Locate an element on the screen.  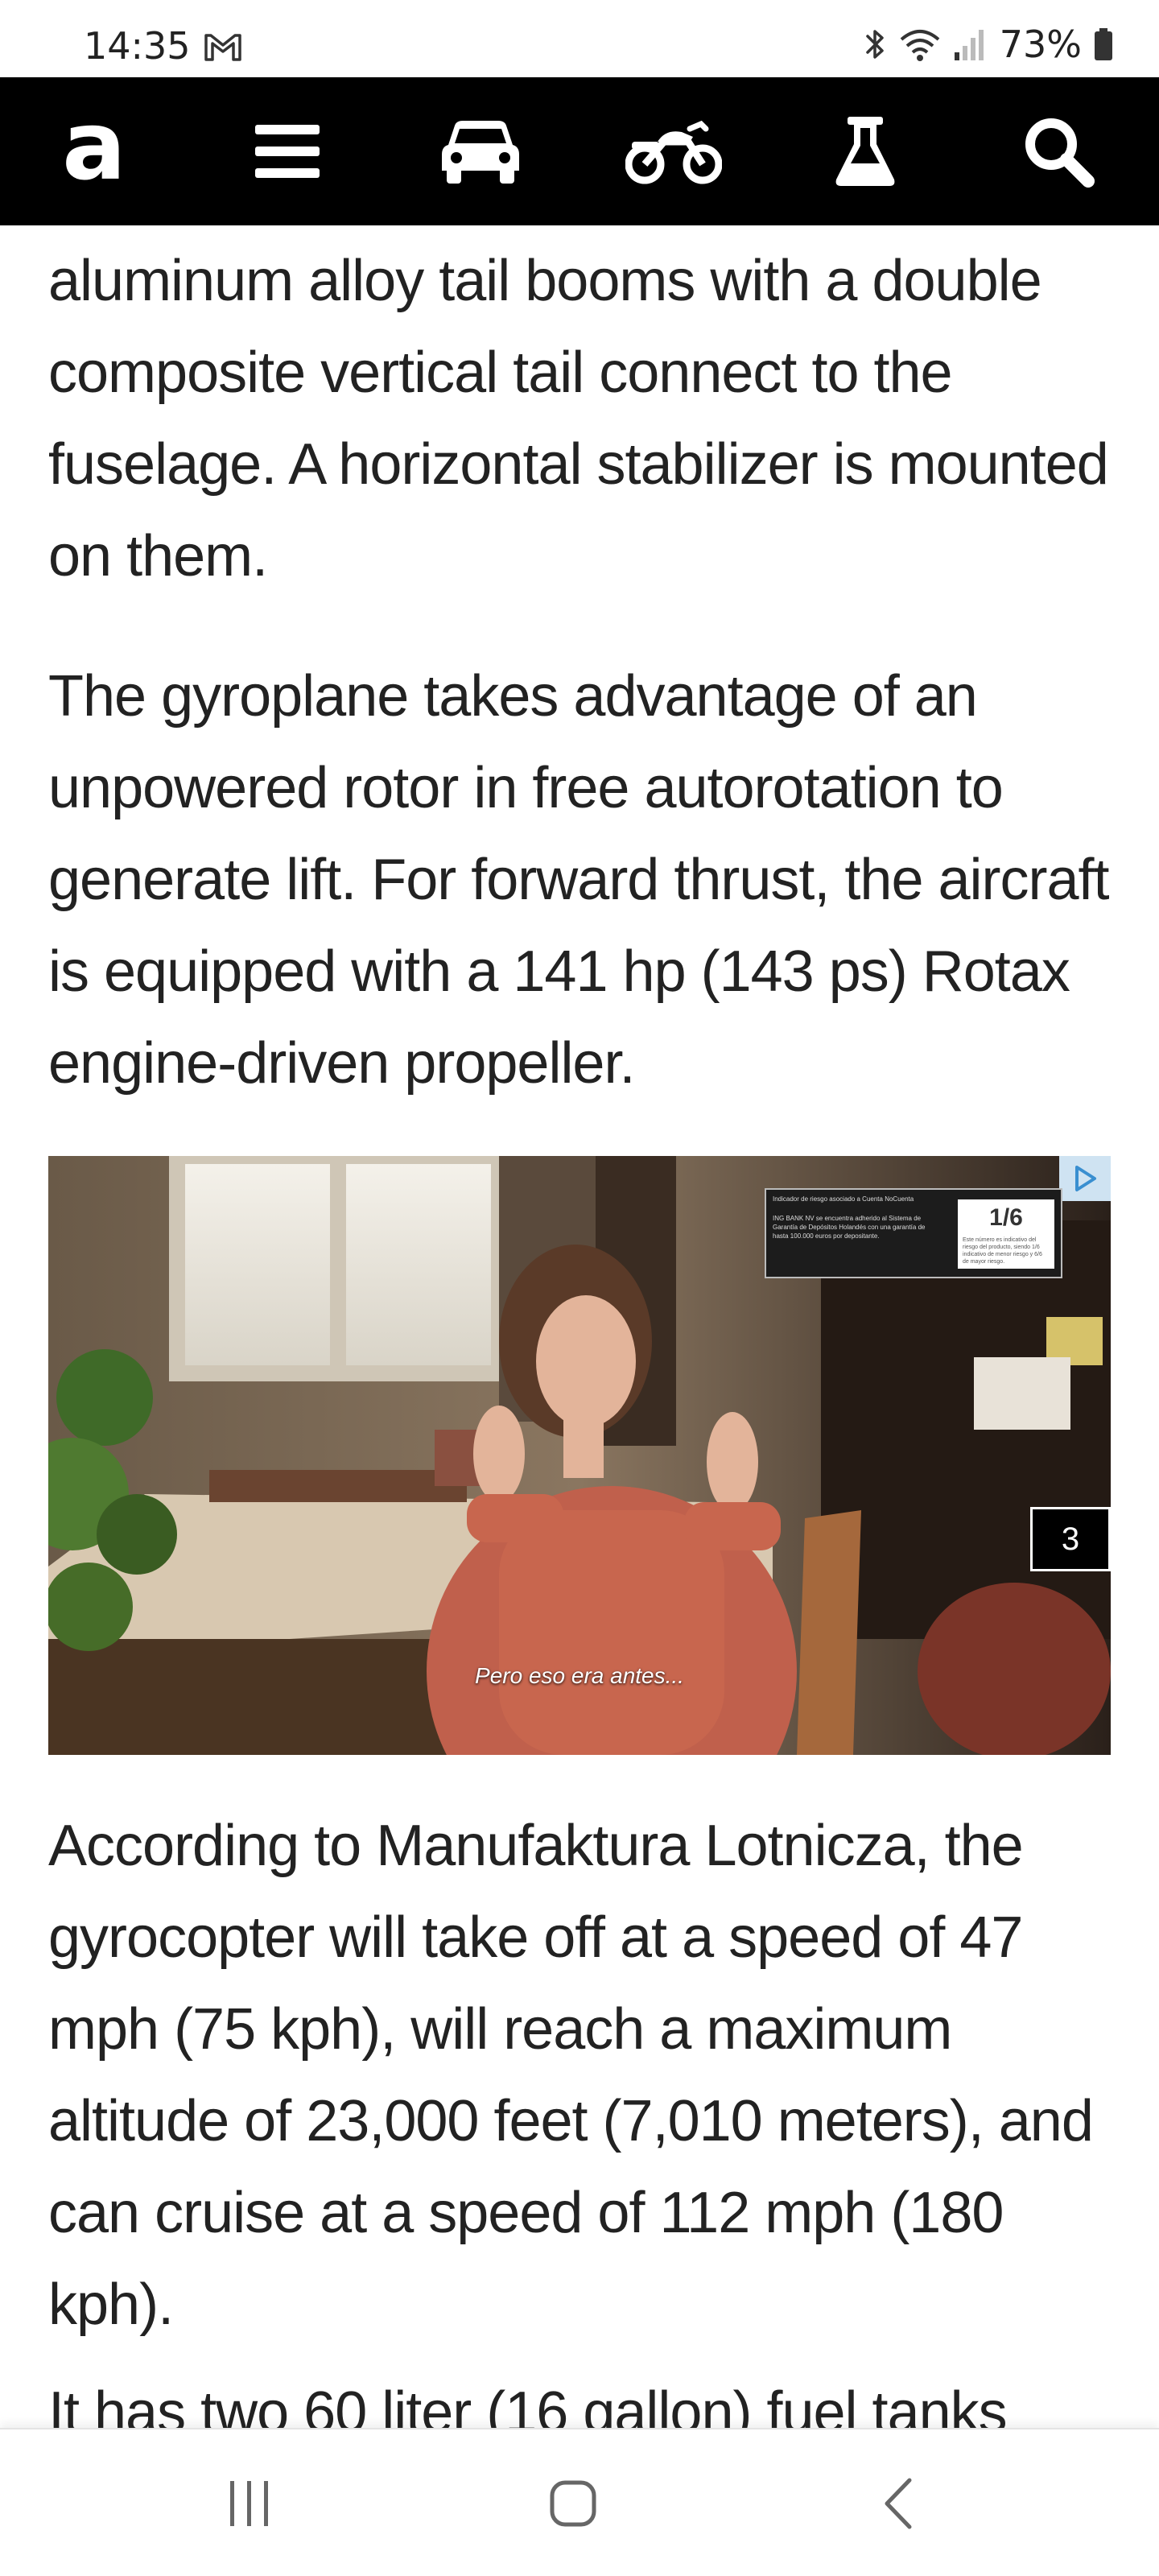
gmail-icon is located at coordinates (222, 47).